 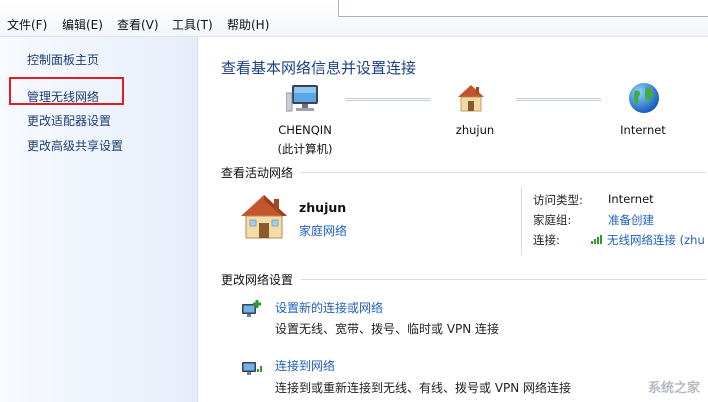 What do you see at coordinates (264, 217) in the screenshot?
I see `house-network-icon` at bounding box center [264, 217].